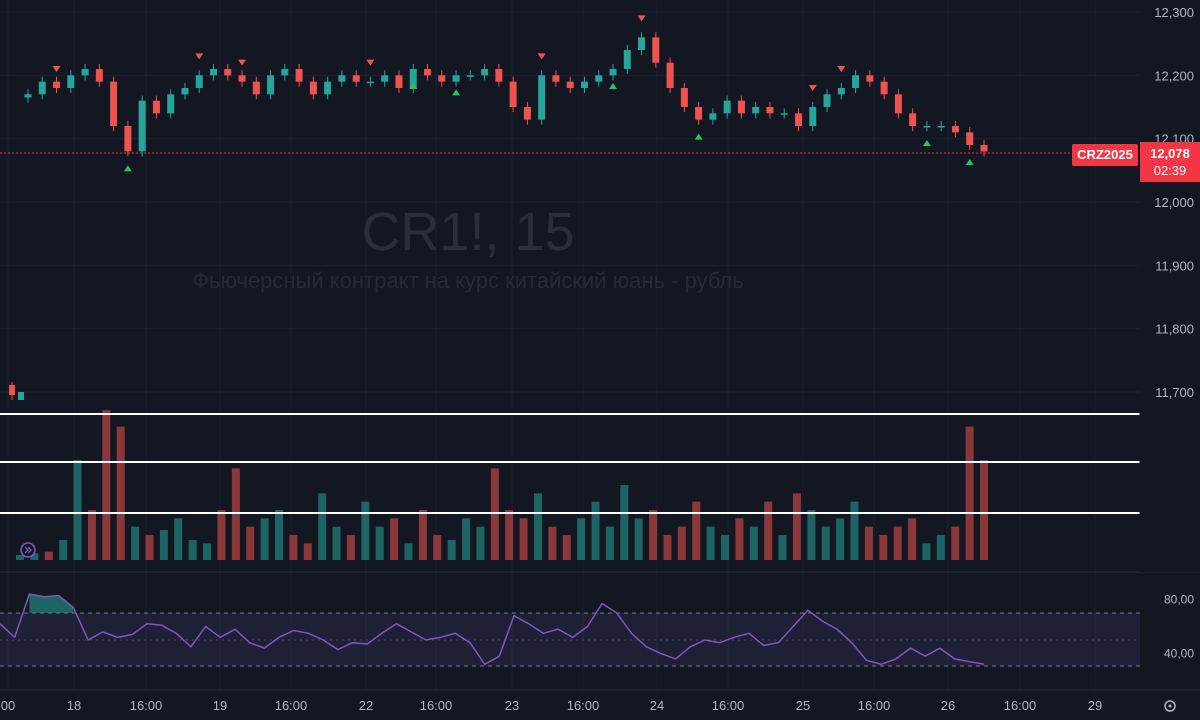 The height and width of the screenshot is (720, 1200). What do you see at coordinates (1179, 654) in the screenshot?
I see `rsi-tick-label: 40,00` at bounding box center [1179, 654].